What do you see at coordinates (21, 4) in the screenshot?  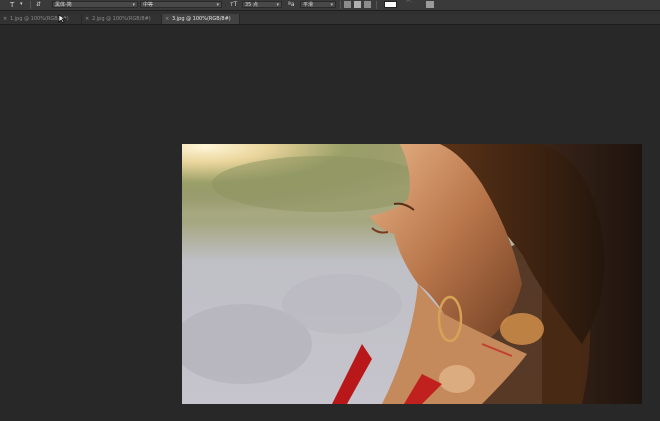 I see `tool-preset-caret-icon: ▾` at bounding box center [21, 4].